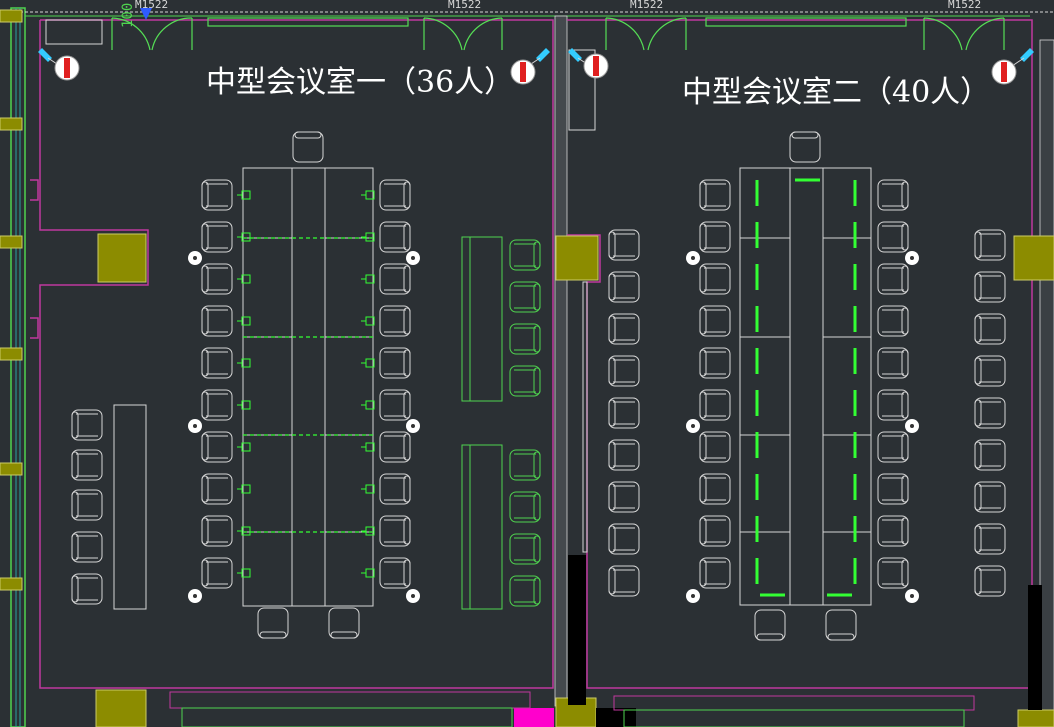 This screenshot has height=727, width=1054. What do you see at coordinates (646, 5) in the screenshot?
I see `door-label-3: M1522` at bounding box center [646, 5].